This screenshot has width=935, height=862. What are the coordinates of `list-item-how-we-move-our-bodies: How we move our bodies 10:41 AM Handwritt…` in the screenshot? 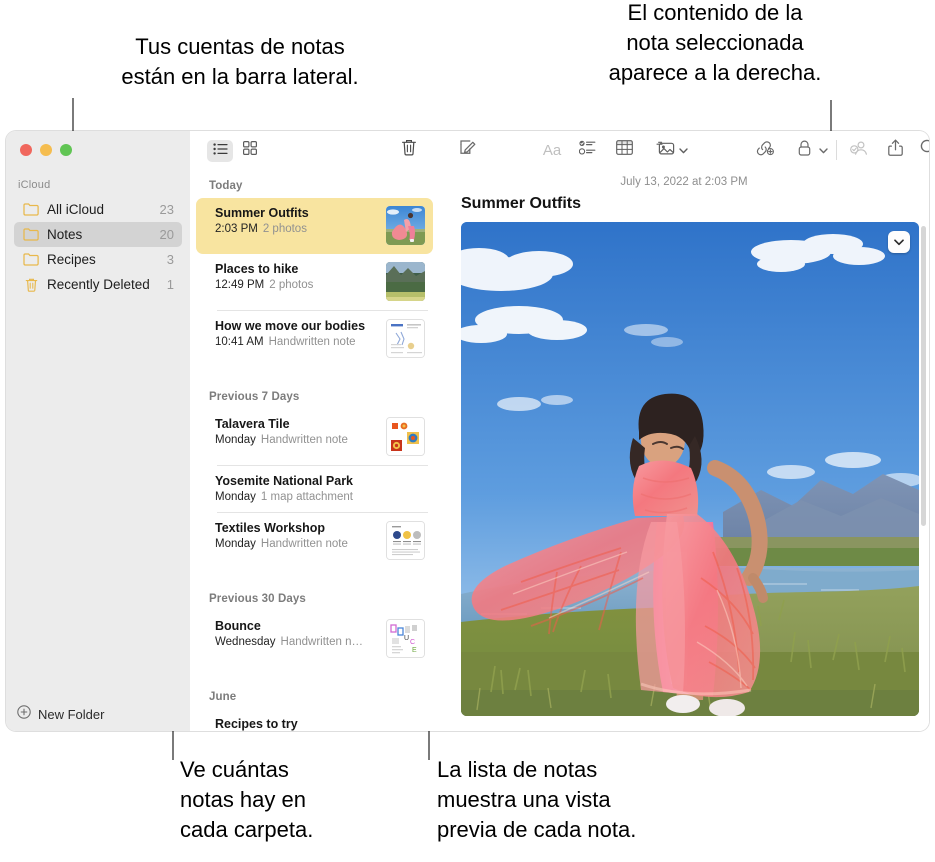 It's located at (314, 339).